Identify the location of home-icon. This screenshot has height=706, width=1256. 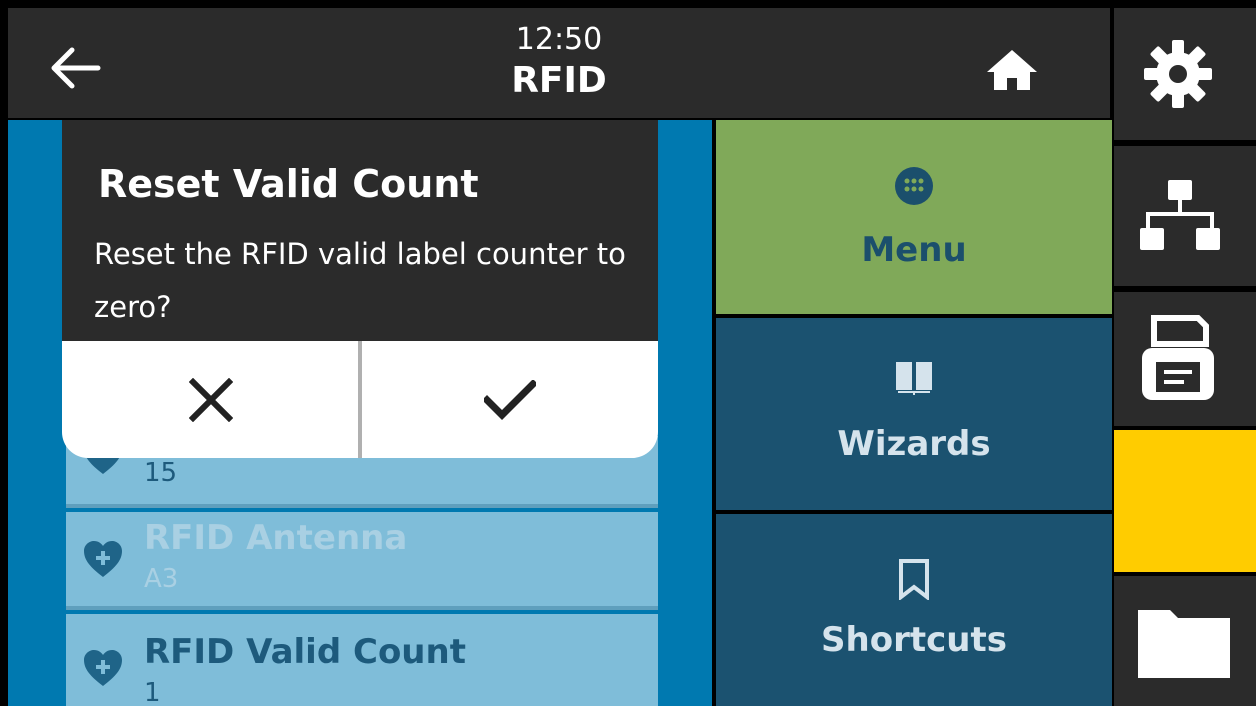
(1012, 70).